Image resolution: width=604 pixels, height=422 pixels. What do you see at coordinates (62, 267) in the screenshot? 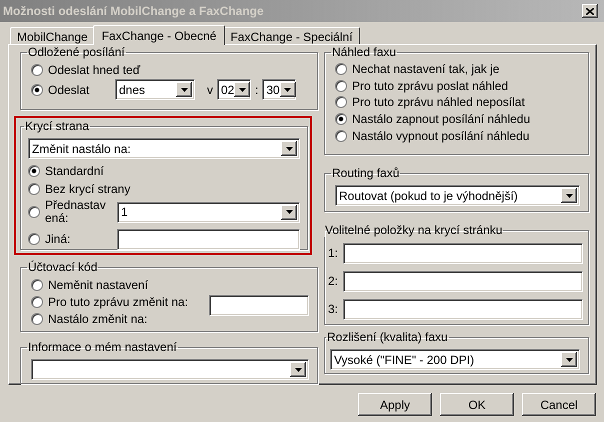
I see `group-title: Účtovací kód` at bounding box center [62, 267].